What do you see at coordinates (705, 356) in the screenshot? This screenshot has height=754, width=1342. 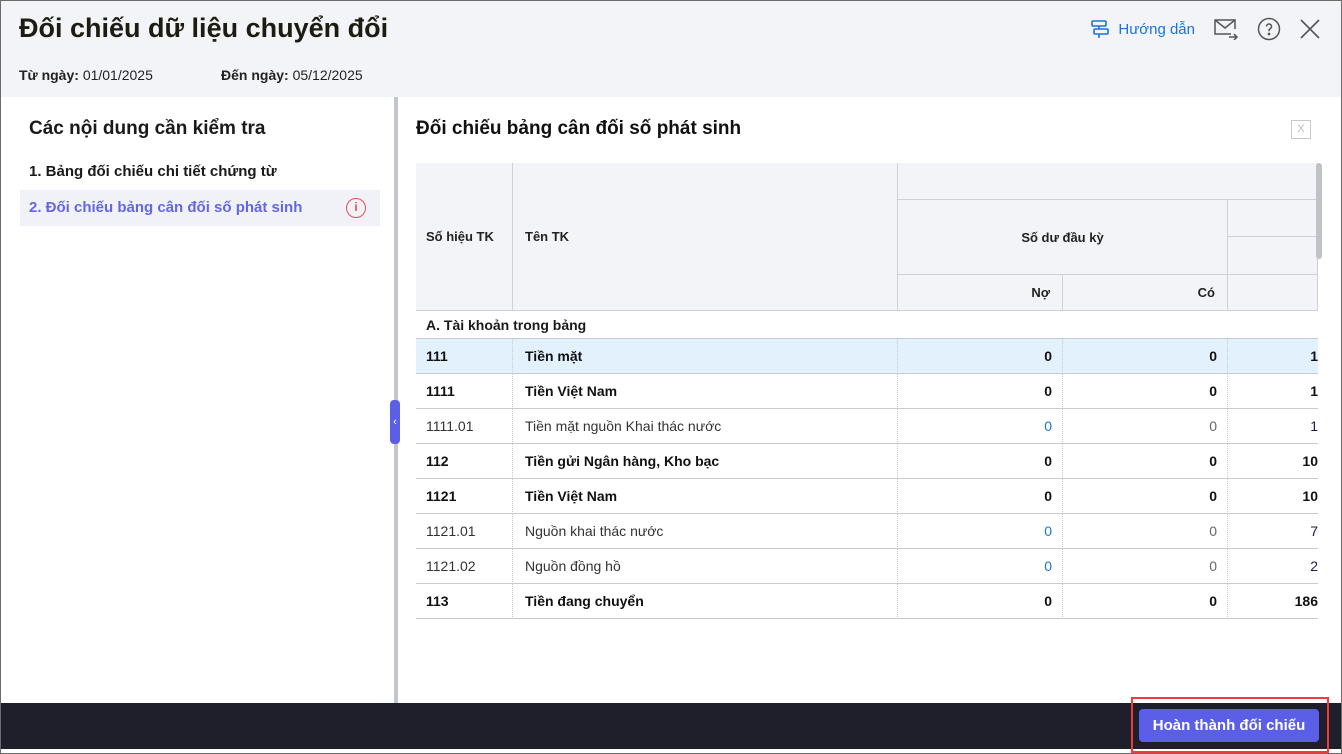 I see `cell-name: Tiền mặt` at bounding box center [705, 356].